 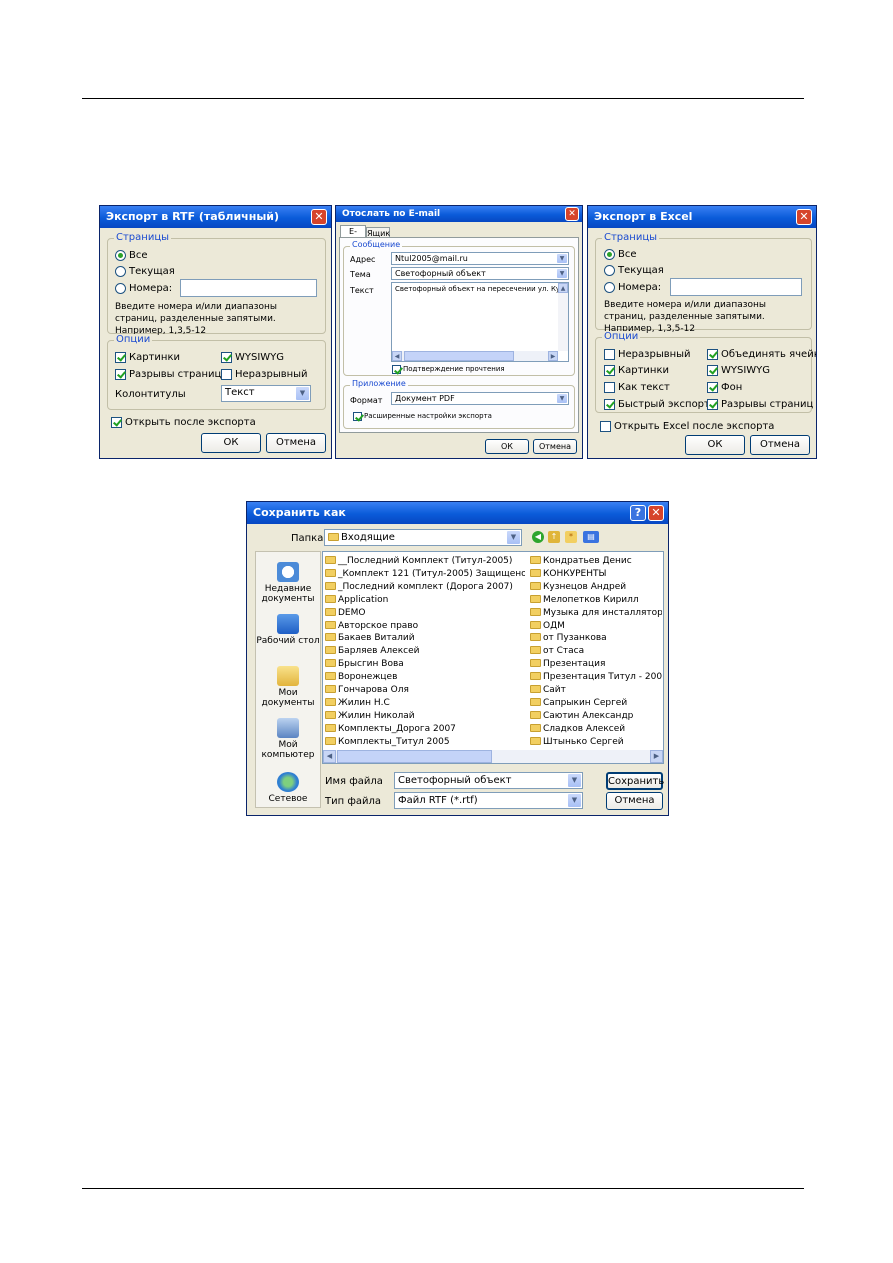 I want to click on place-network: Сетевое, so click(x=288, y=788).